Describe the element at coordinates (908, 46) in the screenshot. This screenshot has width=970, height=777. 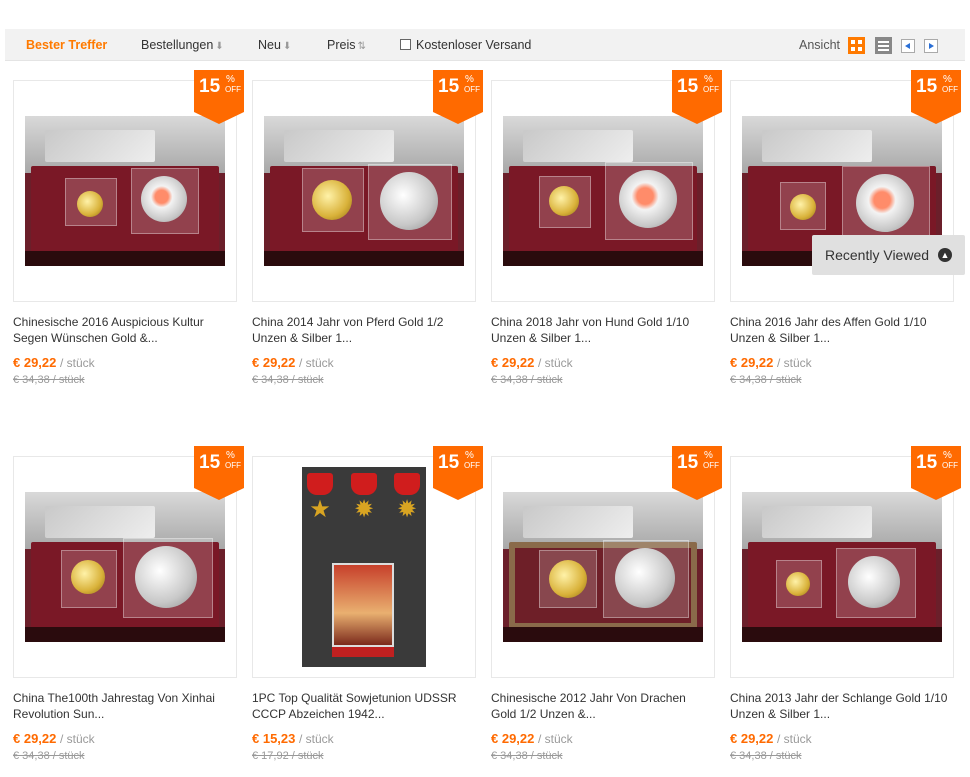
I see `prev-page-icon` at that location.